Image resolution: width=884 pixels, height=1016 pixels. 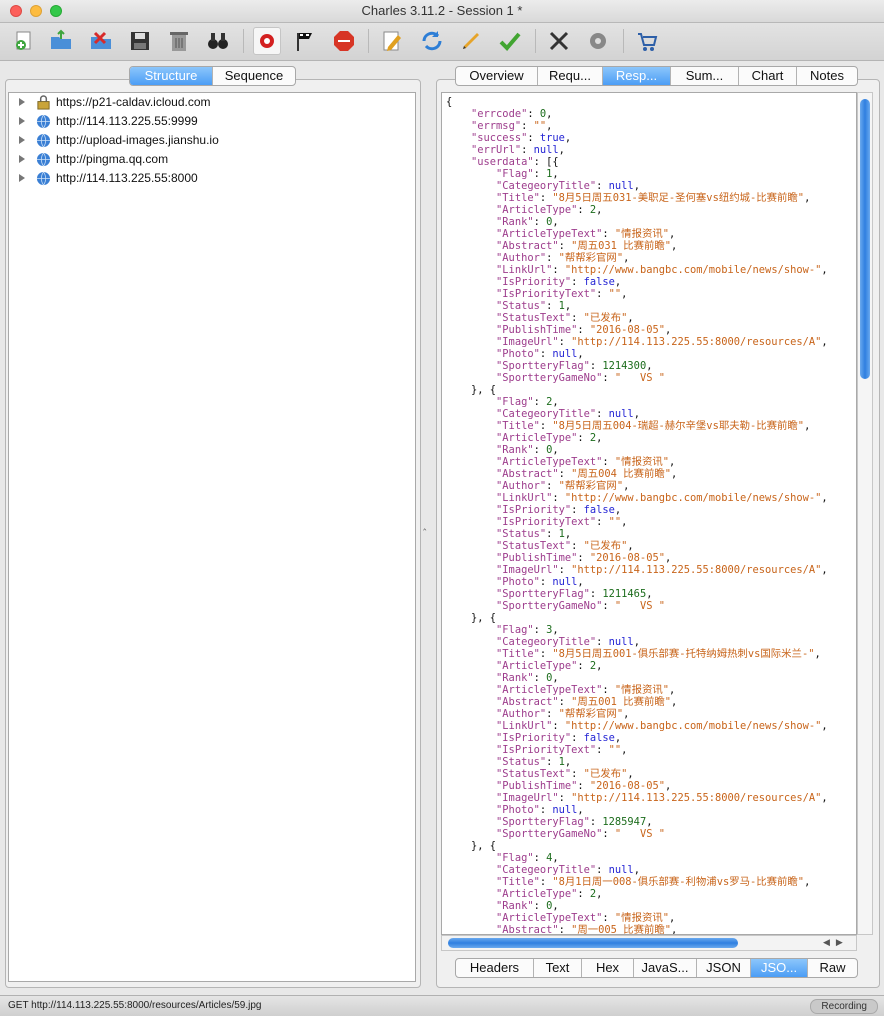 What do you see at coordinates (495, 968) in the screenshot?
I see `tab-headers: Headers` at bounding box center [495, 968].